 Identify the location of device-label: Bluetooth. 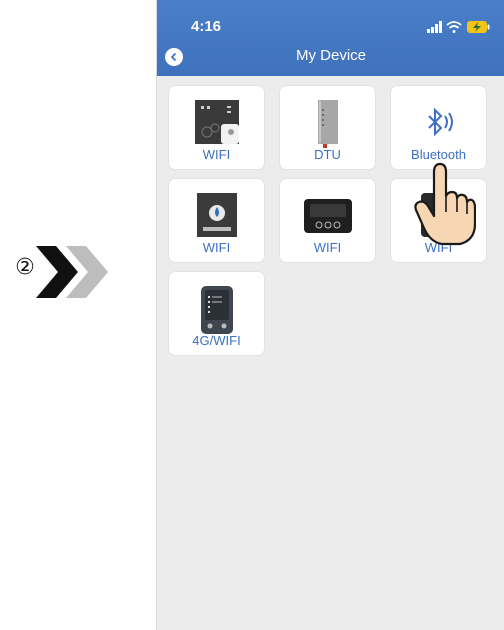
(438, 154).